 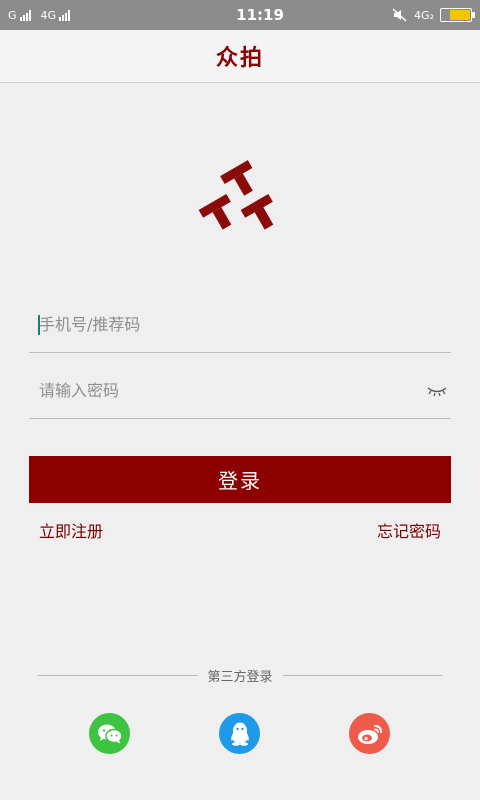 I want to click on signal-2: 4G, so click(x=56, y=15).